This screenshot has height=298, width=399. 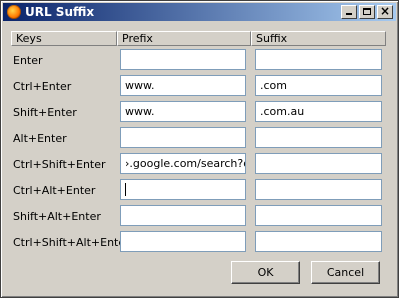 I want to click on column-header-suffix: Suffix, so click(x=318, y=38).